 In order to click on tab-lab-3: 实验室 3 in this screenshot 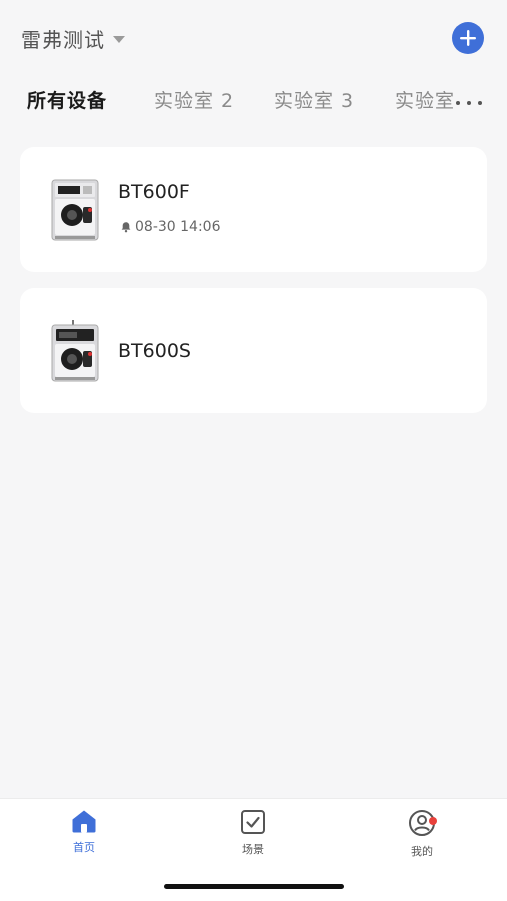, I will do `click(314, 99)`.